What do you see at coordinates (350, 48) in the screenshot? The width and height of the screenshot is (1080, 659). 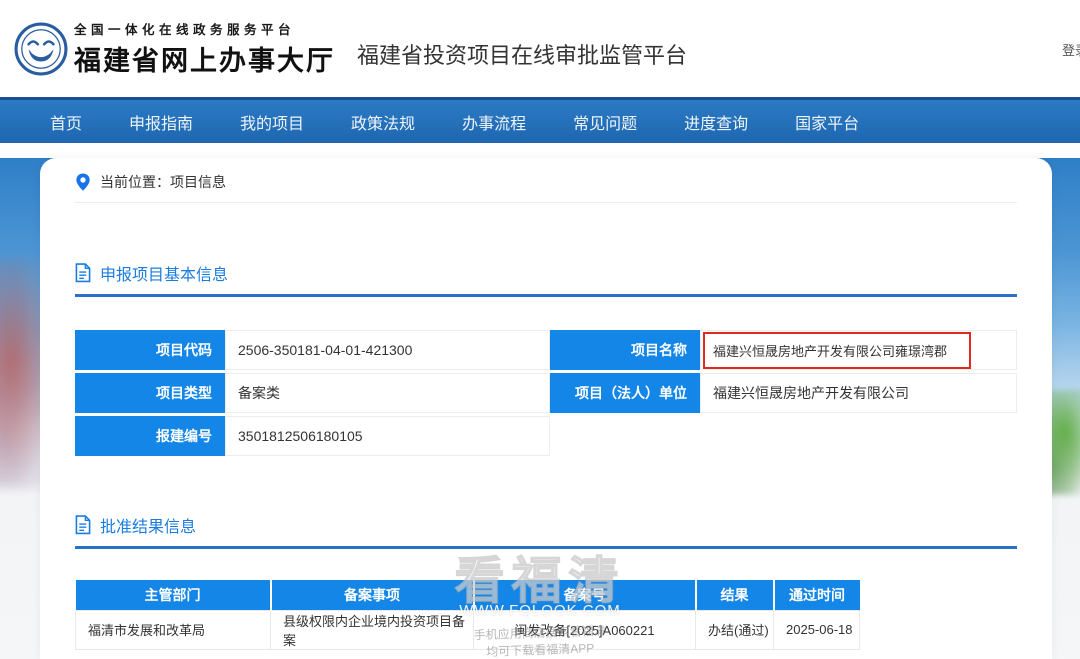 I see `logo-group: 全国一体化在线政务服务平台 福建省网上办事大厅 福建省投资项目在线审批监管平台` at bounding box center [350, 48].